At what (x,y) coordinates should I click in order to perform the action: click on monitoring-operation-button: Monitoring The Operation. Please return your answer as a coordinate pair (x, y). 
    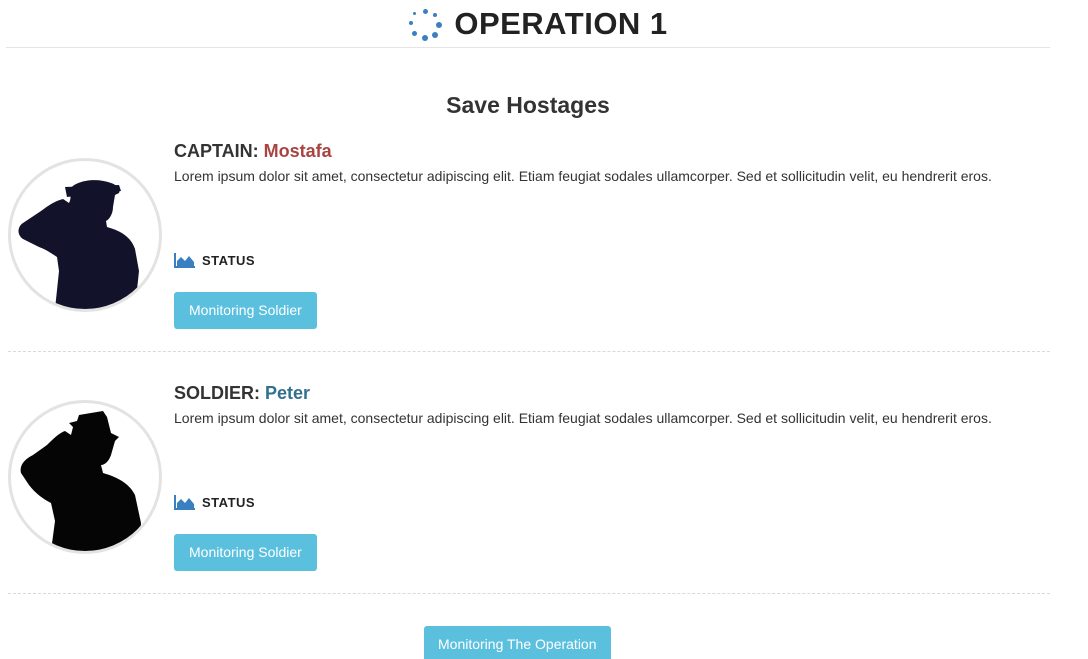
    Looking at the image, I should click on (517, 642).